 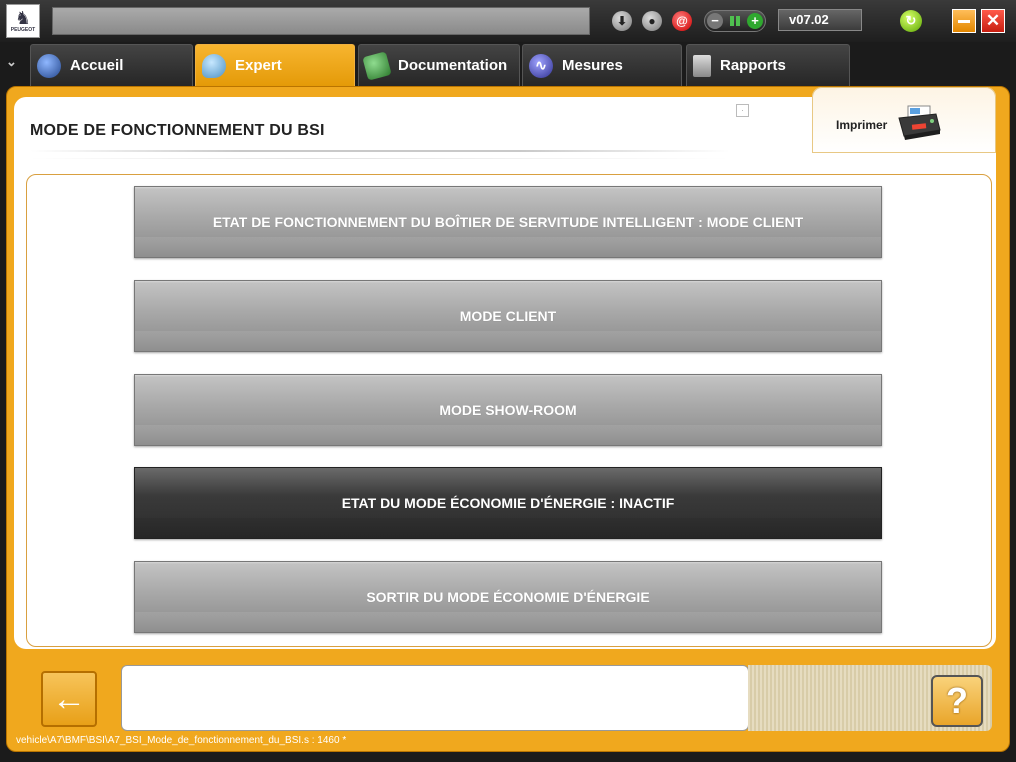 What do you see at coordinates (862, 125) in the screenshot?
I see `print-label: Imprimer` at bounding box center [862, 125].